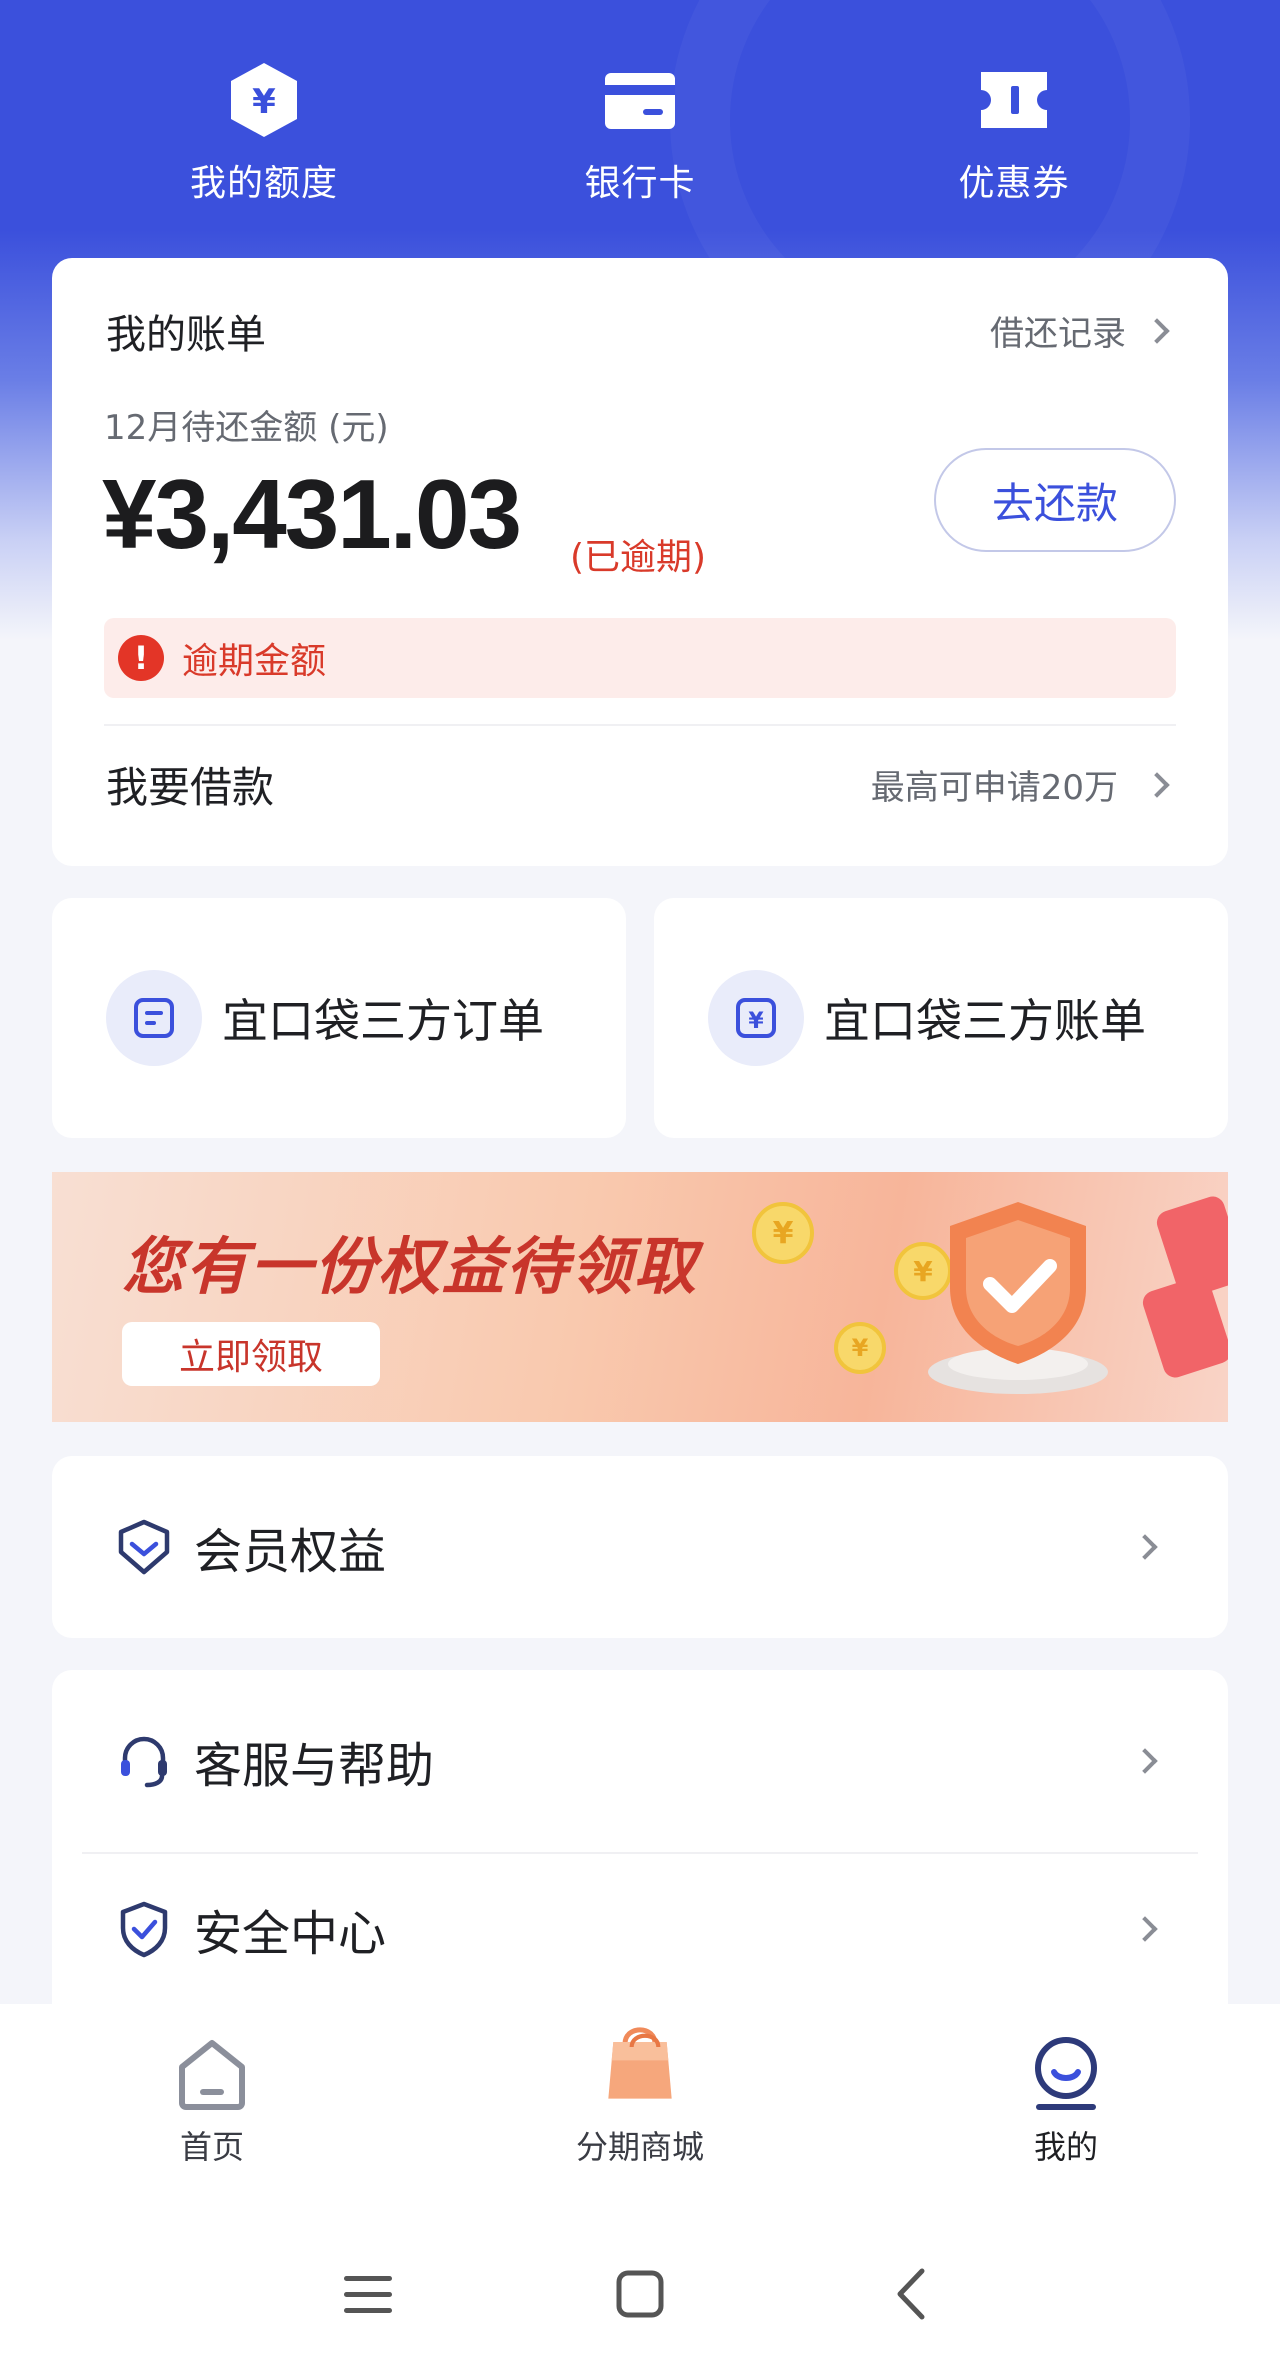 This screenshot has width=1280, height=2372. Describe the element at coordinates (263, 183) in the screenshot. I see `quick-action-label: 我的额度` at that location.